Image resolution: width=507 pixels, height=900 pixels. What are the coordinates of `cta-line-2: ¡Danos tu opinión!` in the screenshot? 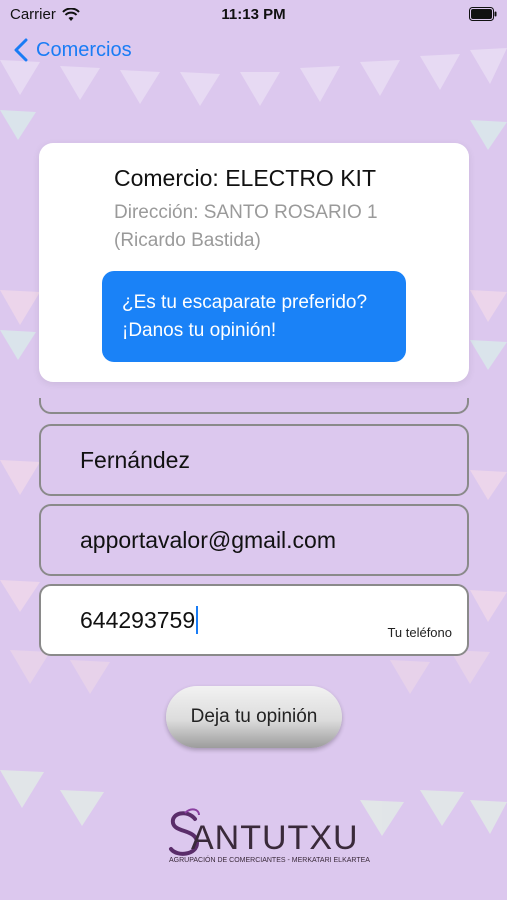 It's located at (199, 330).